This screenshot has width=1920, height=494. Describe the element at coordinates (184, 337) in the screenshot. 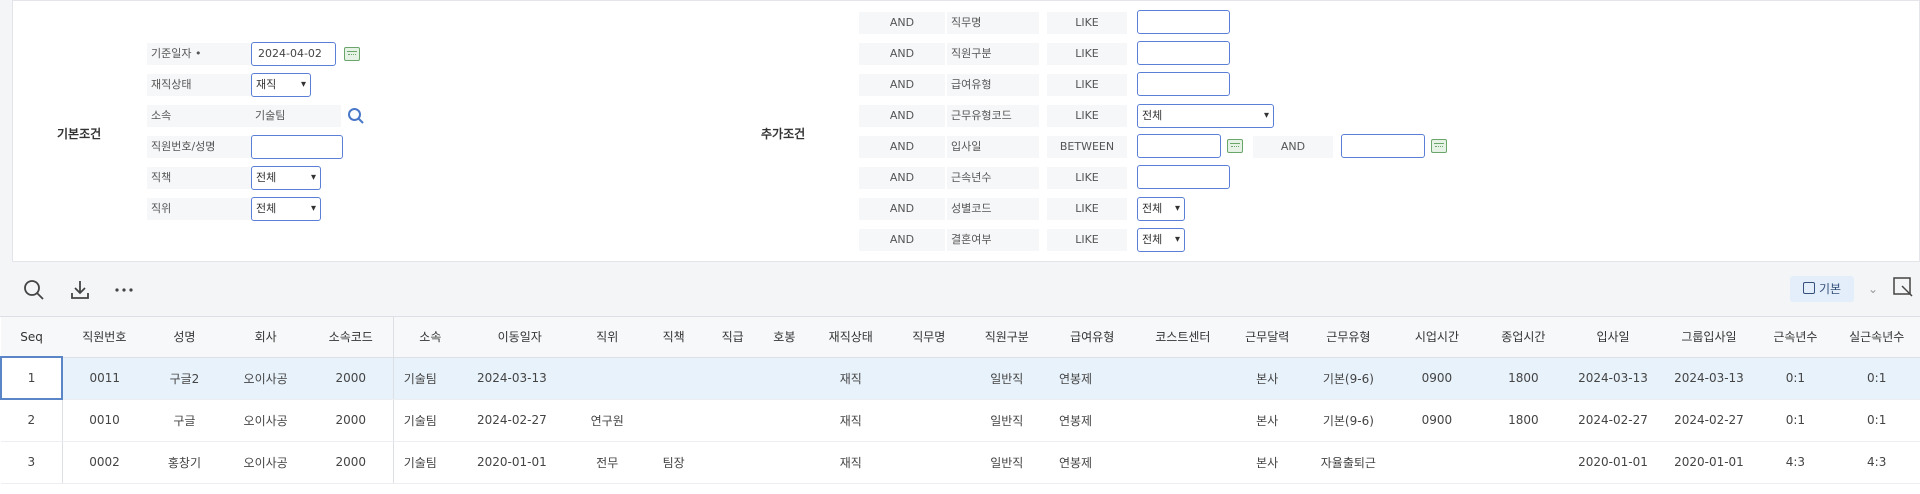

I see `col-header: 성명` at that location.